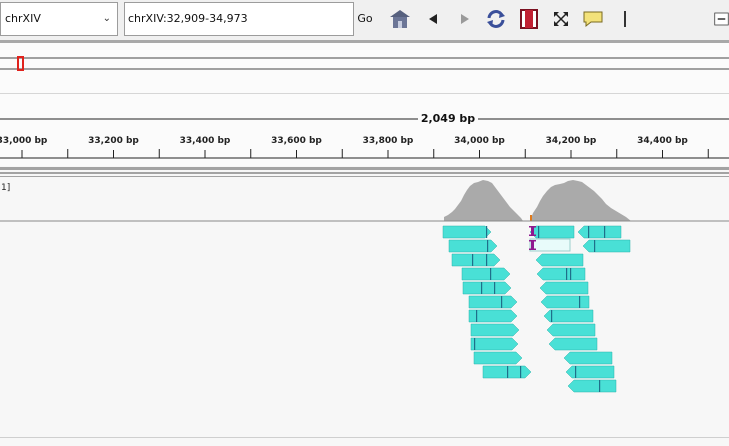  Describe the element at coordinates (388, 141) in the screenshot. I see `ruler-tick-label: 33,800 bp` at that location.